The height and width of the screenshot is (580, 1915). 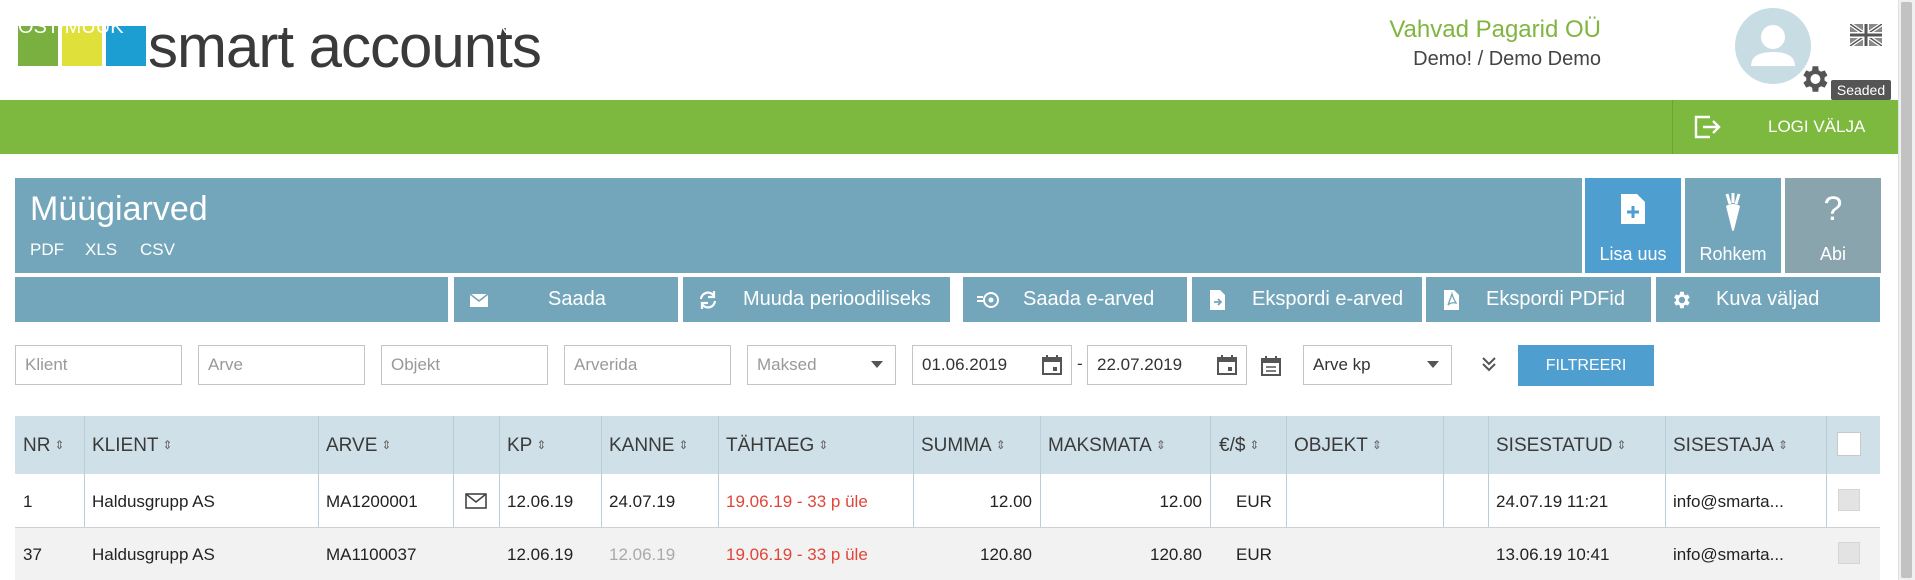 I want to click on nav-item-palk: PALK, so click(x=969, y=27).